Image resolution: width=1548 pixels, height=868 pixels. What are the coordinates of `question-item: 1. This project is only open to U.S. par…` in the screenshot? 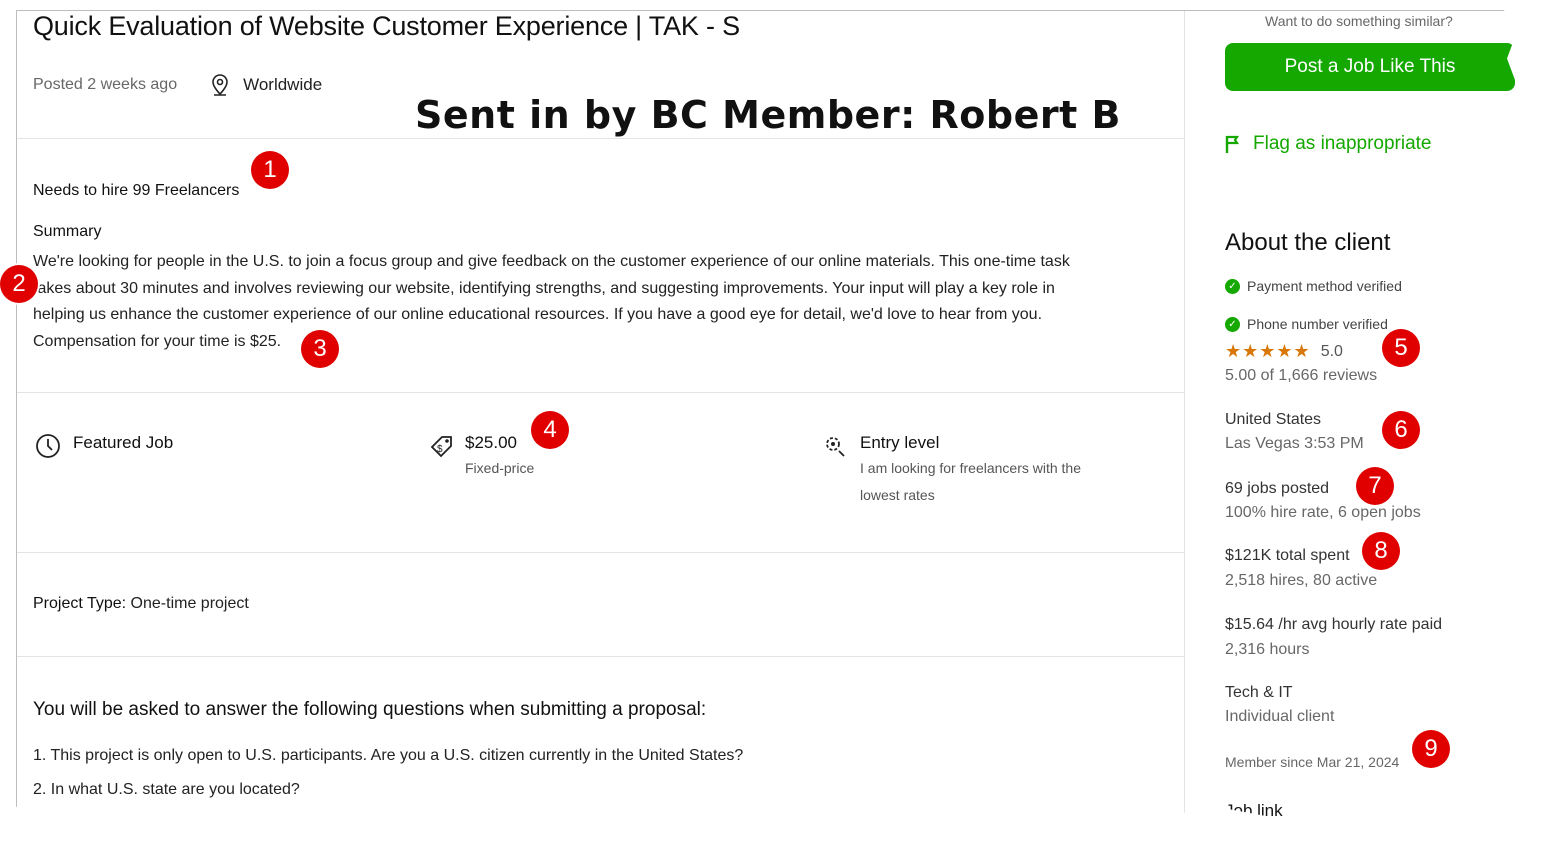 It's located at (388, 755).